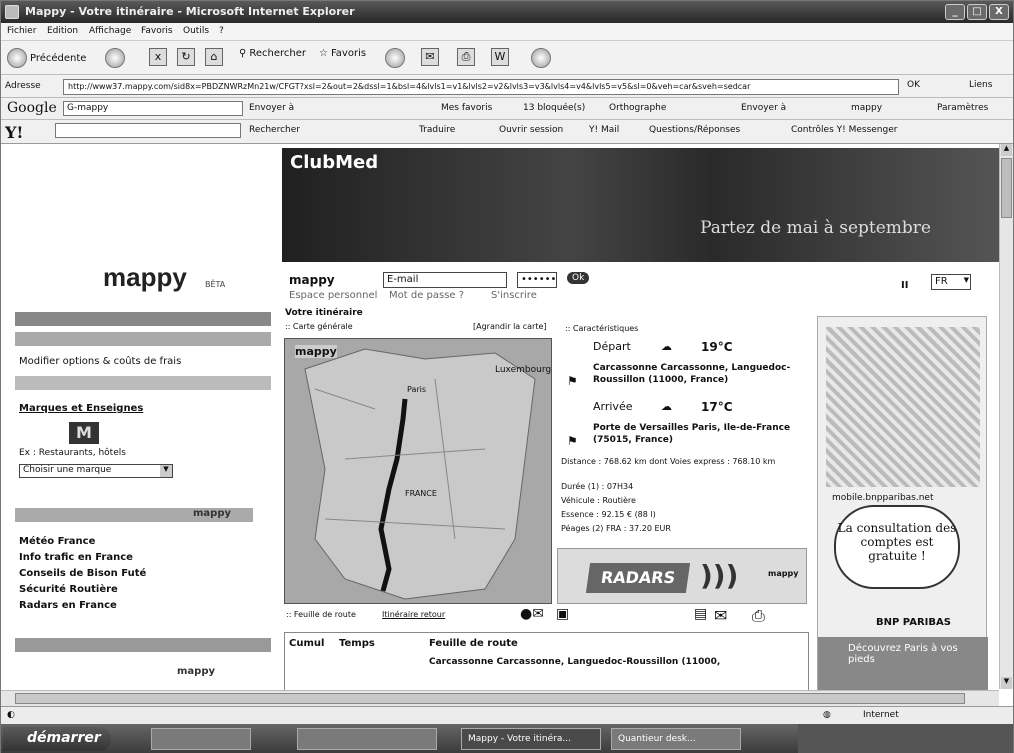  I want to click on map-label-france: FRANCE, so click(421, 493).